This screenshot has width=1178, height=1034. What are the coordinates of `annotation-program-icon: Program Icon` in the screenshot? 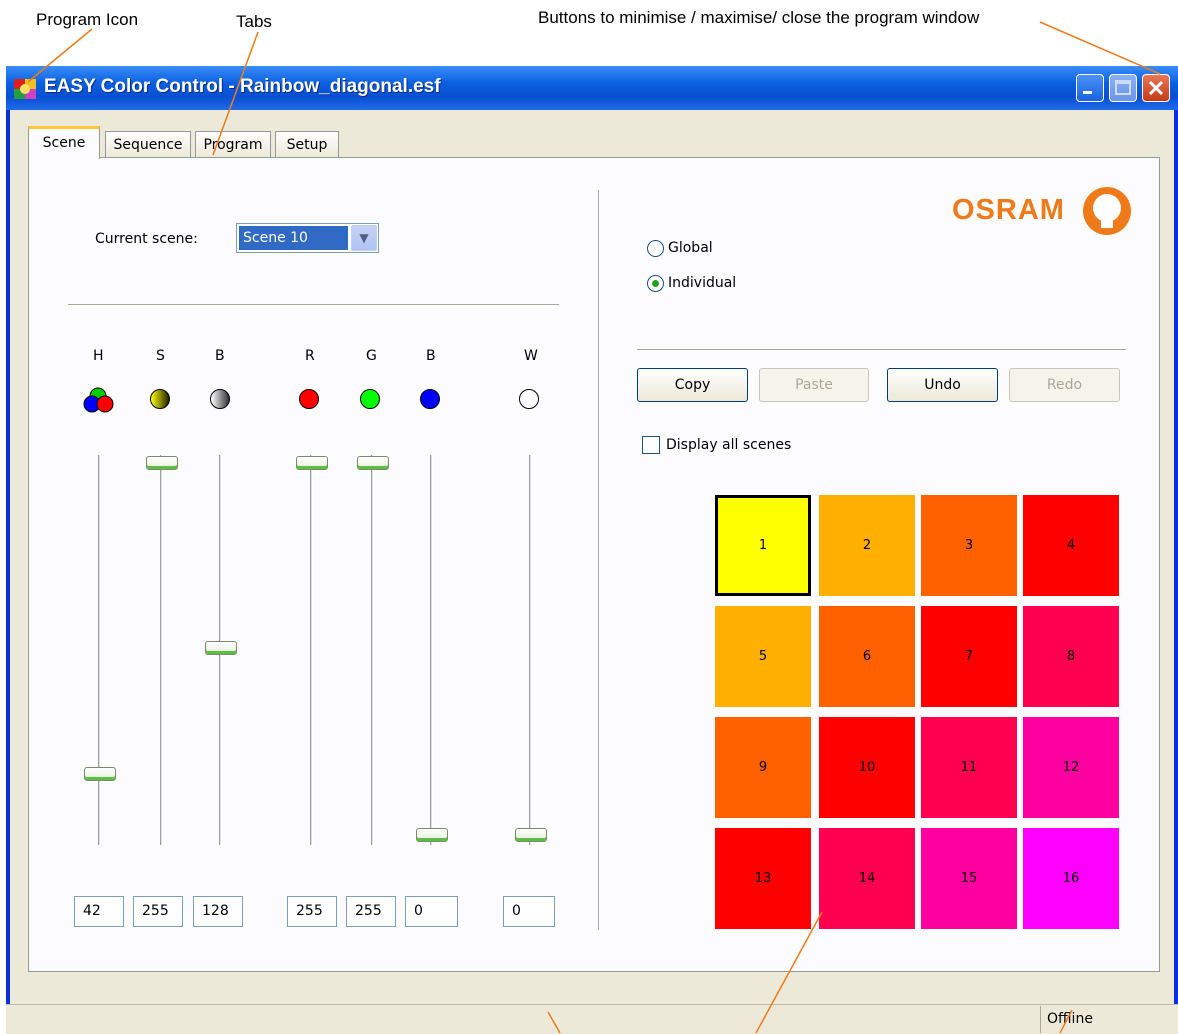 It's located at (87, 19).